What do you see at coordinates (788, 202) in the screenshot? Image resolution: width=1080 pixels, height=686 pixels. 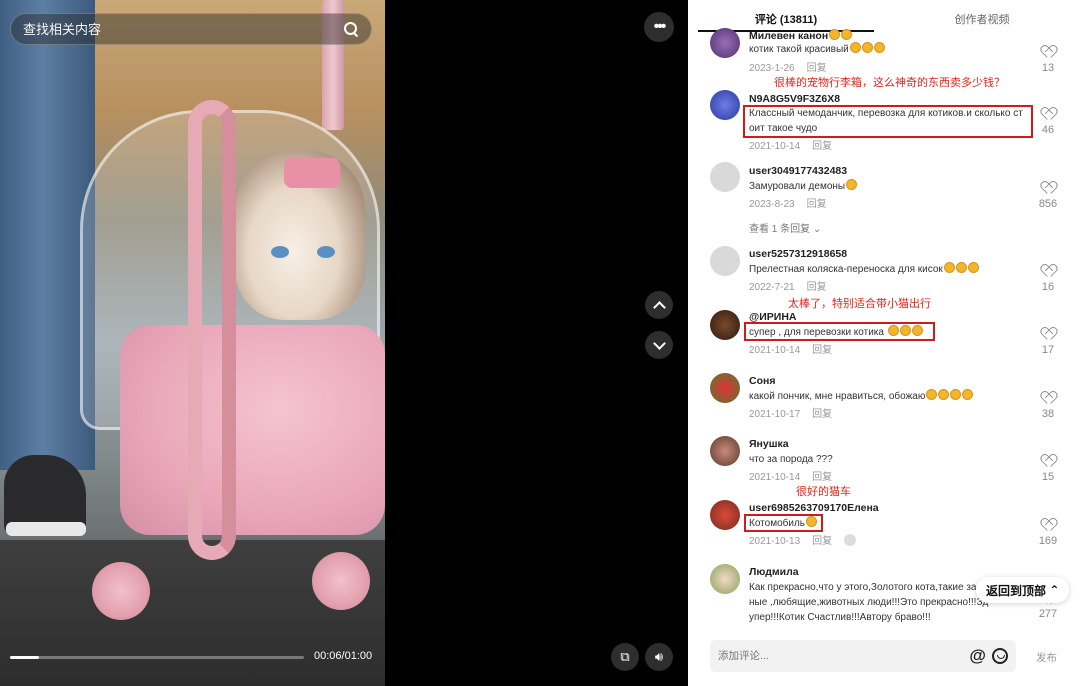 I see `comment-meta: 2023-8-23 回复` at bounding box center [788, 202].